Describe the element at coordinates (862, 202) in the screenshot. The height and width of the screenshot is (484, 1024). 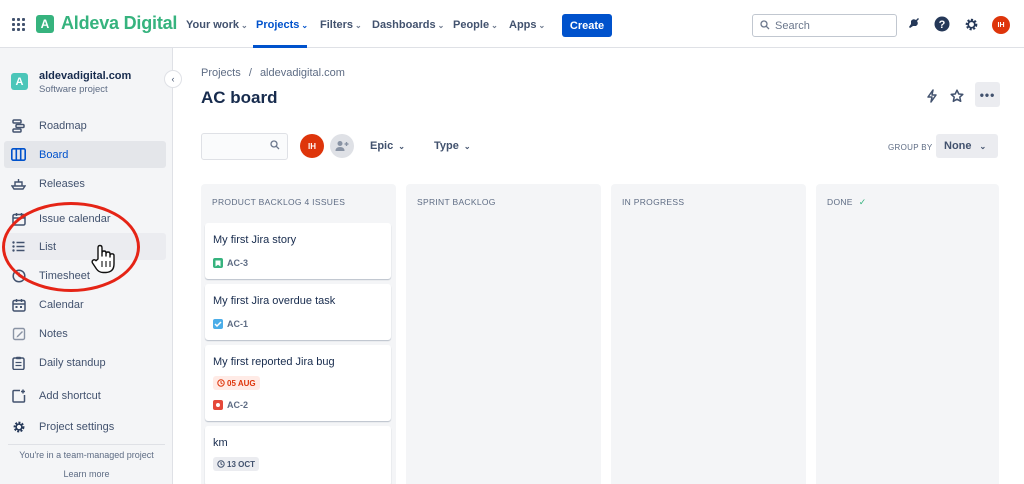
I see `checkmark-icon: ✓` at that location.